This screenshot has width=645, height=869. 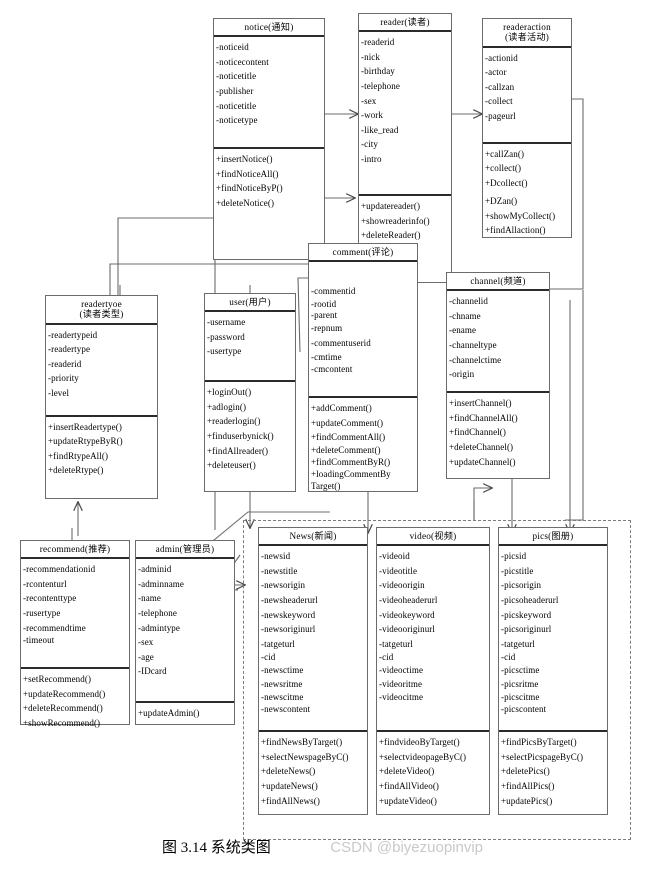 I want to click on operation: +deleteNotice(), so click(x=245, y=203).